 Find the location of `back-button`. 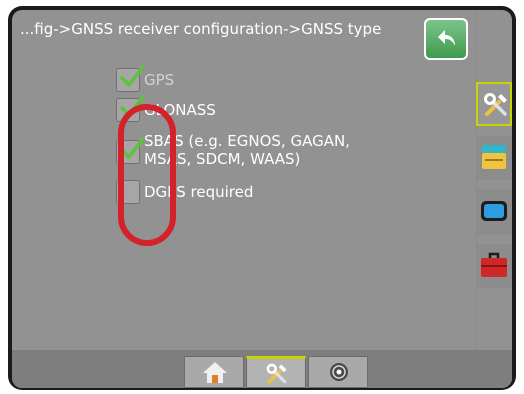

back-button is located at coordinates (446, 39).